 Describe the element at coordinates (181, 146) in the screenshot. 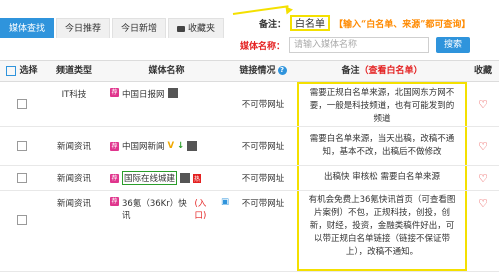

I see `down-arrow-icon: ↓` at that location.